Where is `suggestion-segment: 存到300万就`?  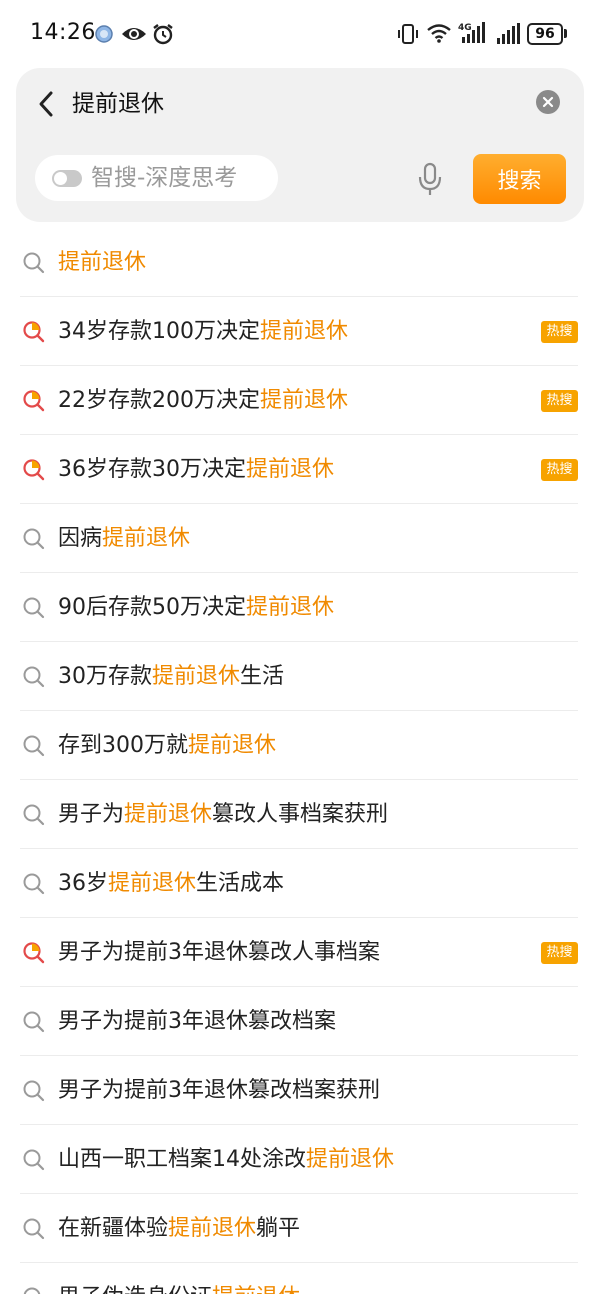 suggestion-segment: 存到300万就 is located at coordinates (123, 745).